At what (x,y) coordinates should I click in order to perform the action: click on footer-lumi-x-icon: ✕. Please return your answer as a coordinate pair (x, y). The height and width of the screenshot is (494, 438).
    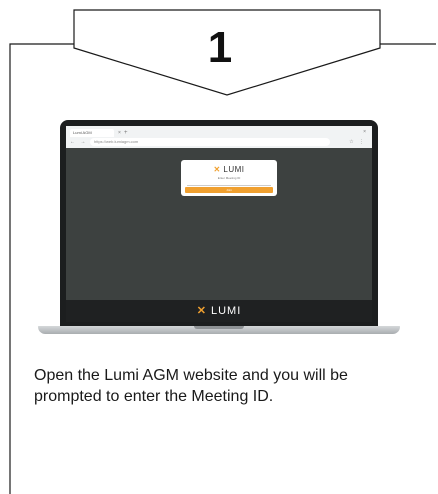
    Looking at the image, I should click on (201, 311).